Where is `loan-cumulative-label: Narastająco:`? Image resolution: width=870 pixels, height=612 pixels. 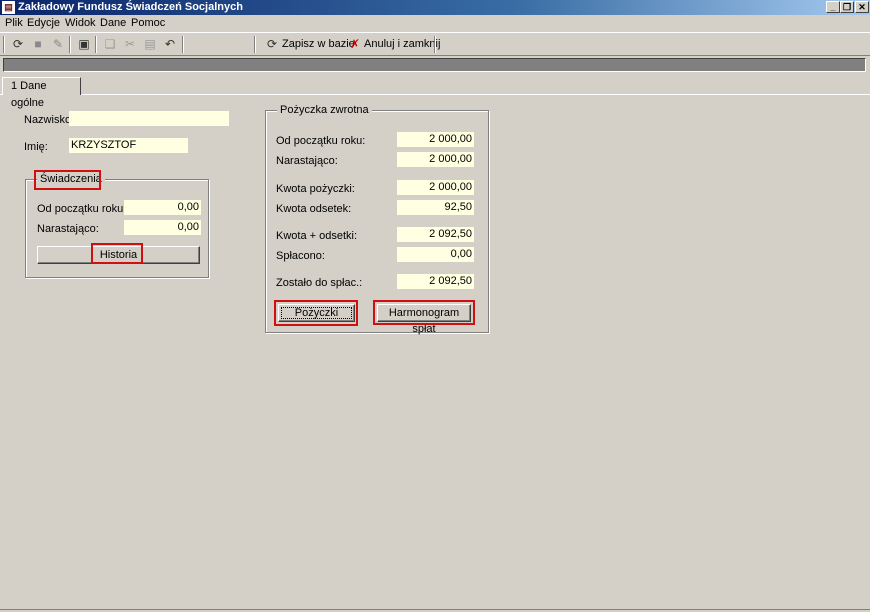
loan-cumulative-label: Narastająco: is located at coordinates (307, 161).